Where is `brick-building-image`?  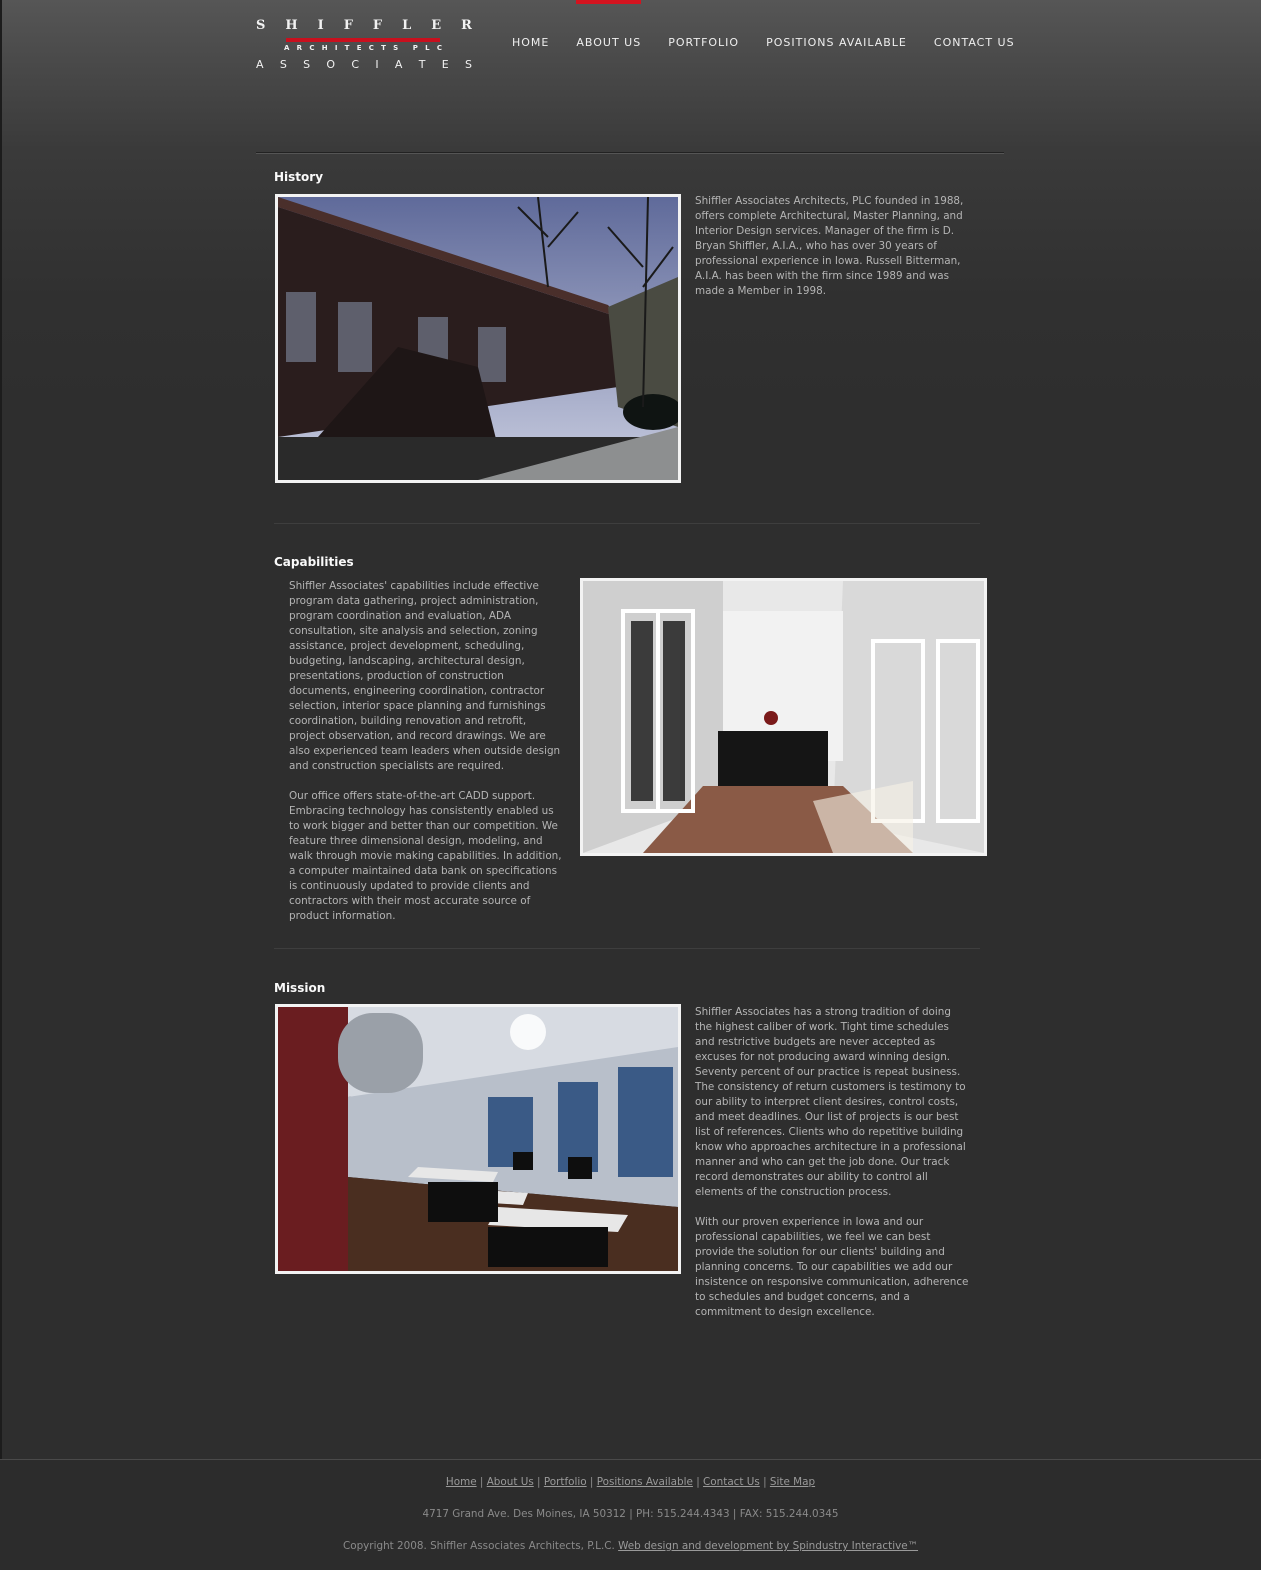 brick-building-image is located at coordinates (478, 338).